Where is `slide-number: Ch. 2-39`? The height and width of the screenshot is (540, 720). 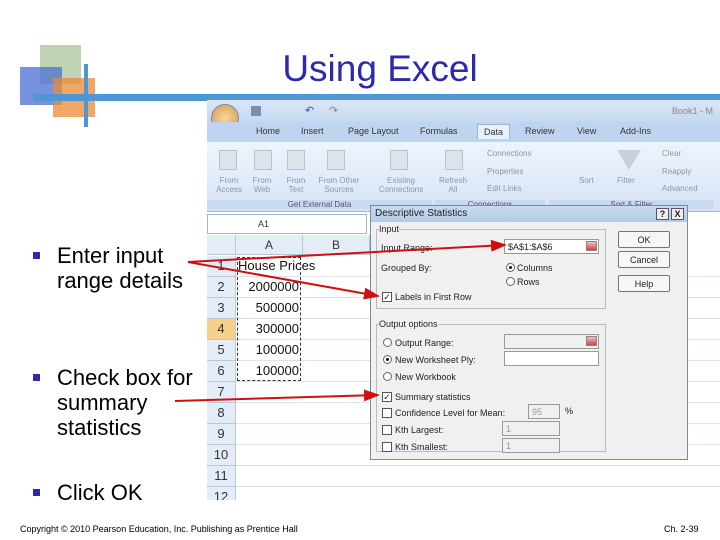 slide-number: Ch. 2-39 is located at coordinates (681, 529).